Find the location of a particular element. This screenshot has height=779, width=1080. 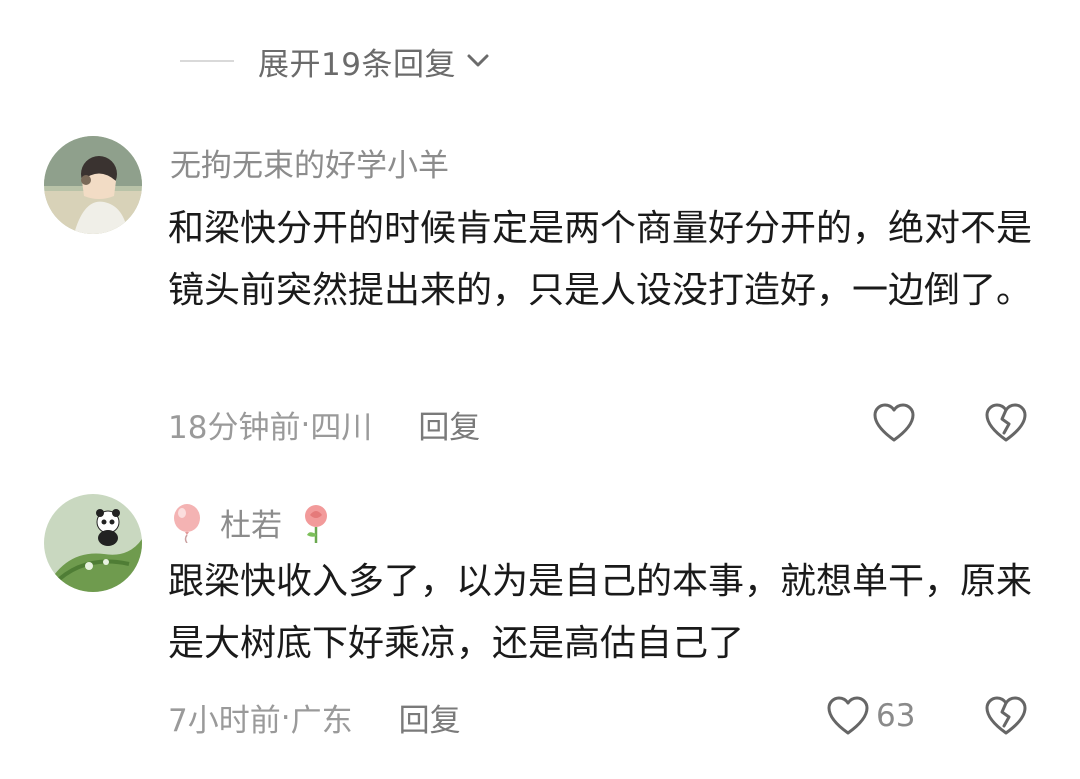

comment-time: 18分钟前 is located at coordinates (234, 428).